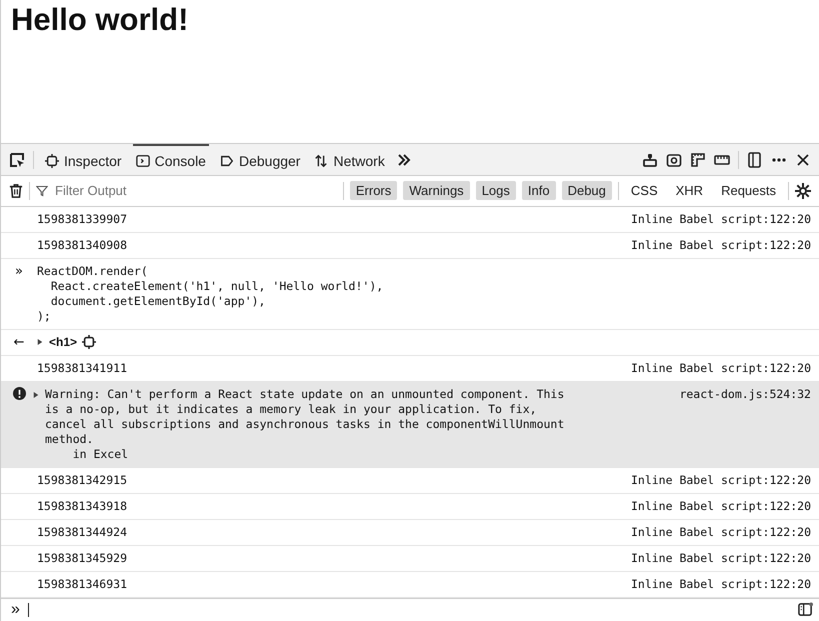 This screenshot has height=621, width=819. Describe the element at coordinates (63, 342) in the screenshot. I see `result-node: <h1>` at that location.